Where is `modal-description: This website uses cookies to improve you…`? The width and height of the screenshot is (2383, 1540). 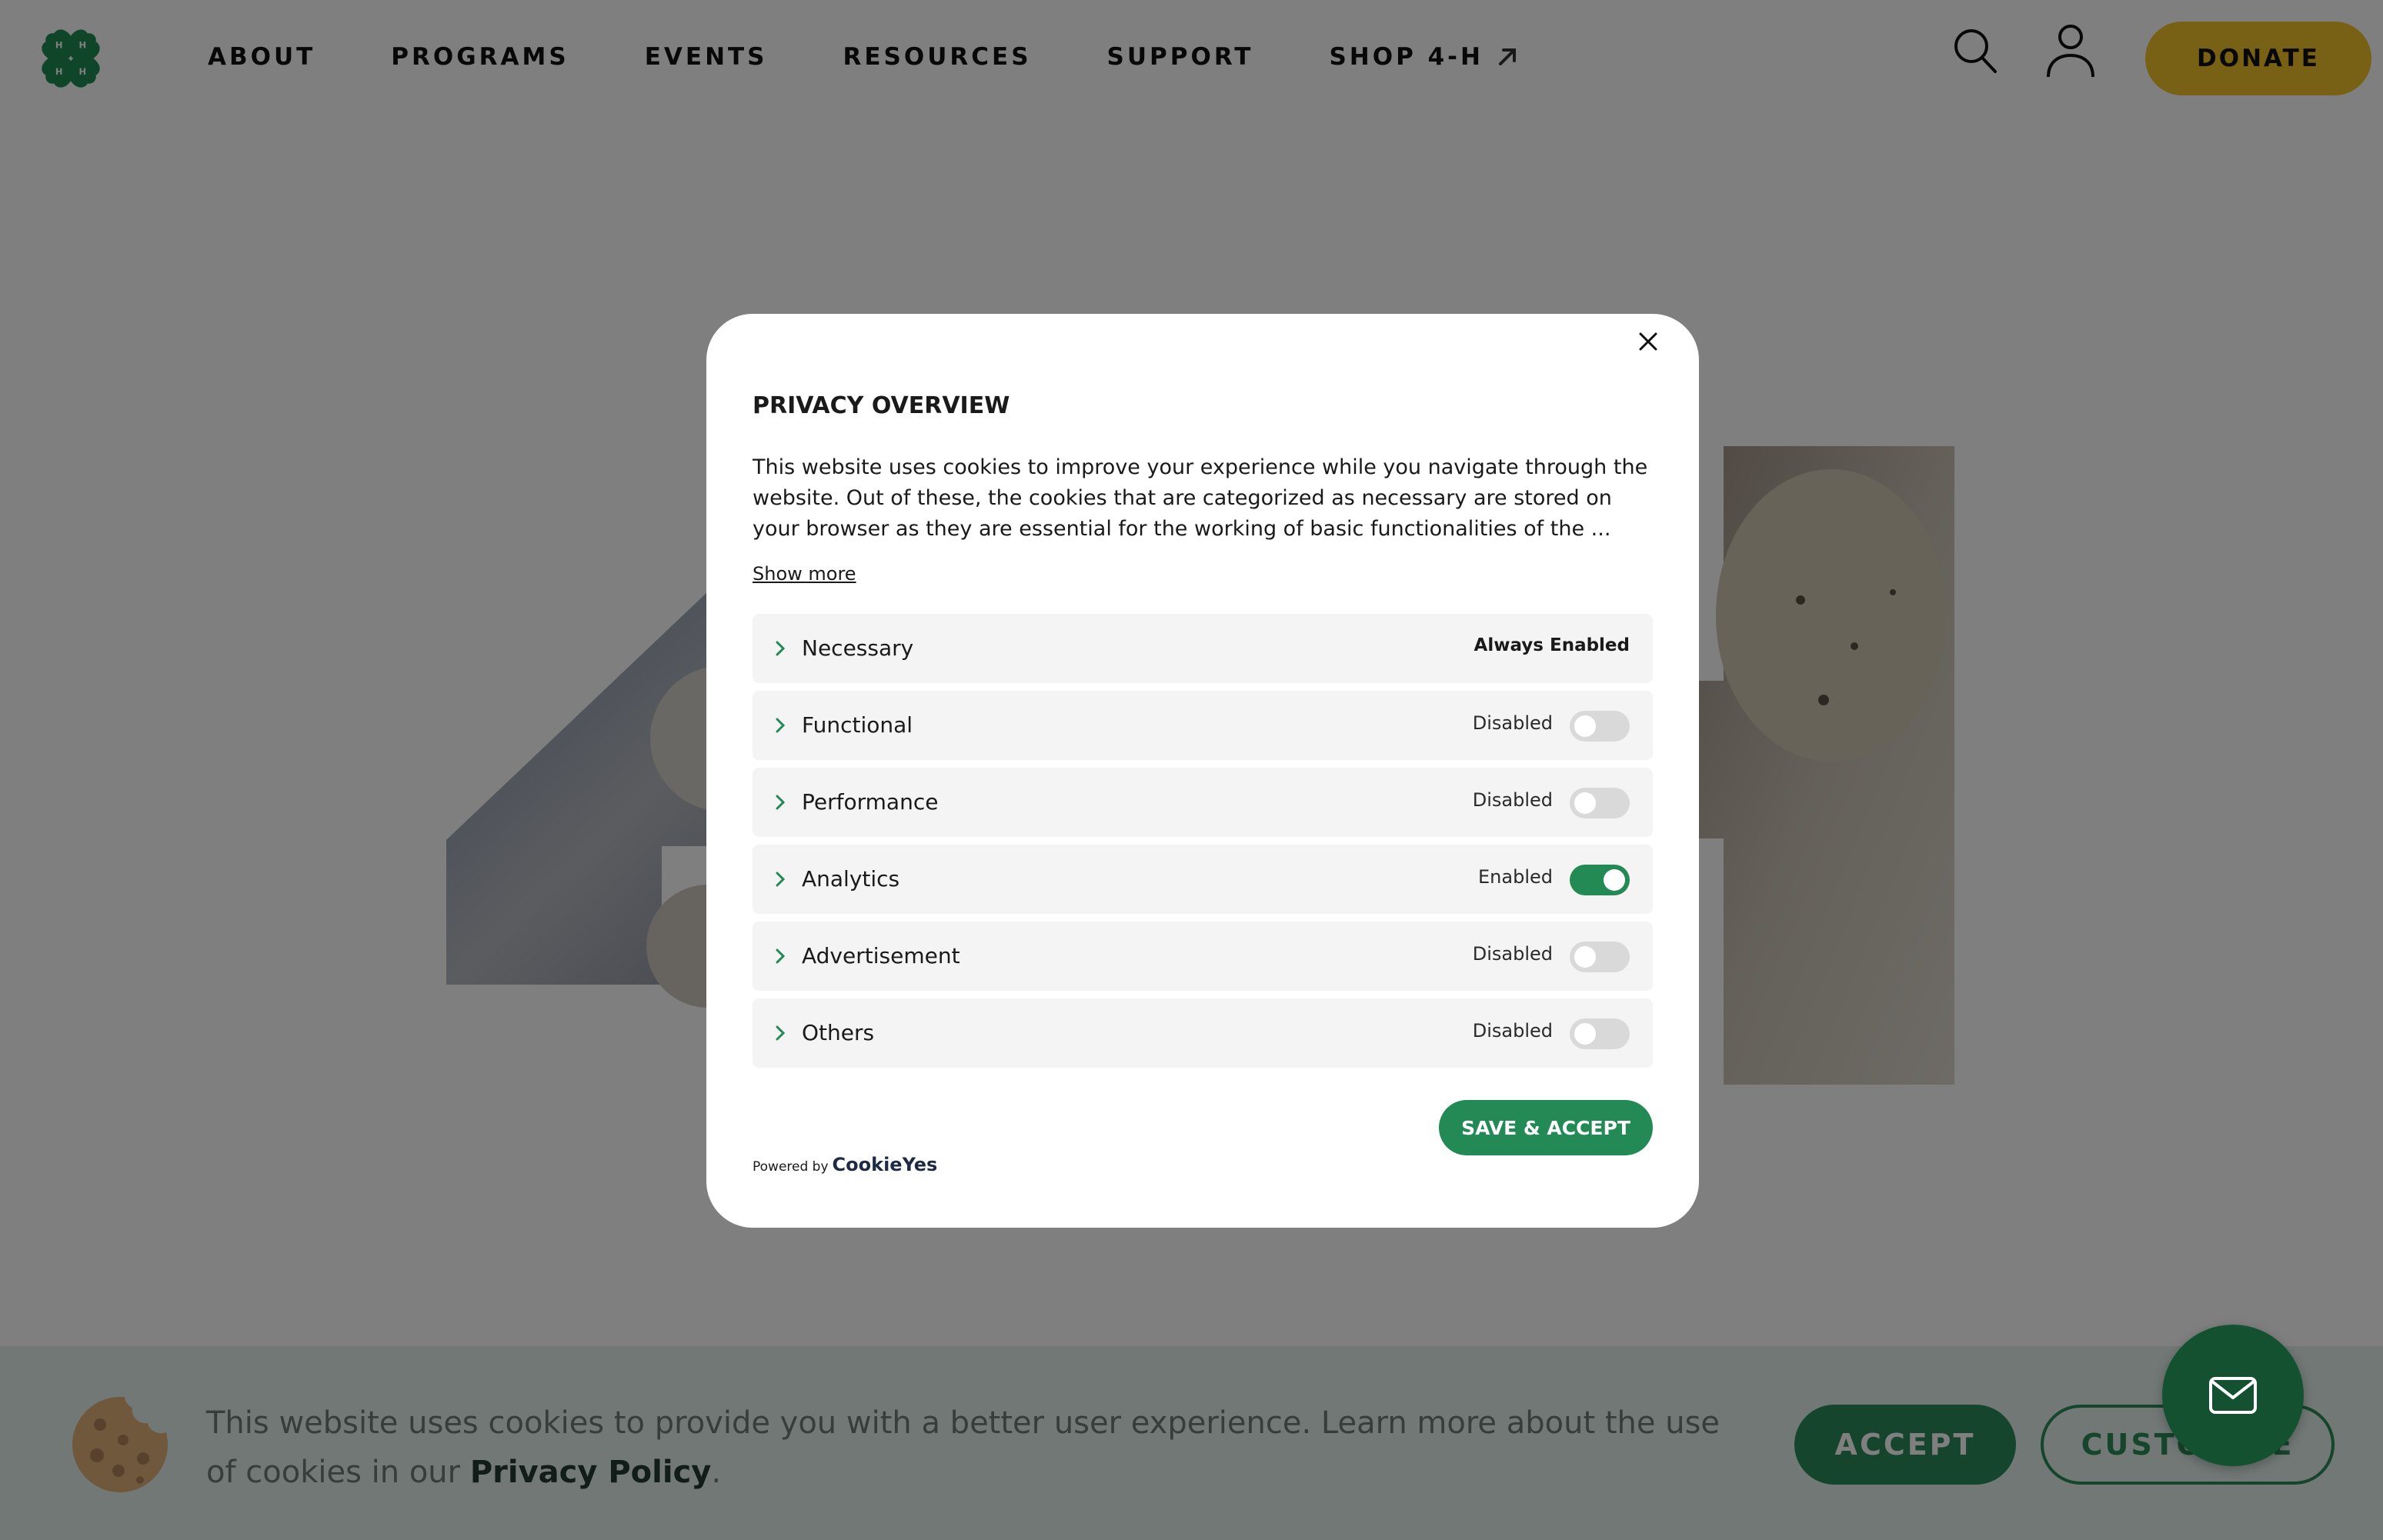
modal-description: This website uses cookies to improve you… is located at coordinates (1200, 498).